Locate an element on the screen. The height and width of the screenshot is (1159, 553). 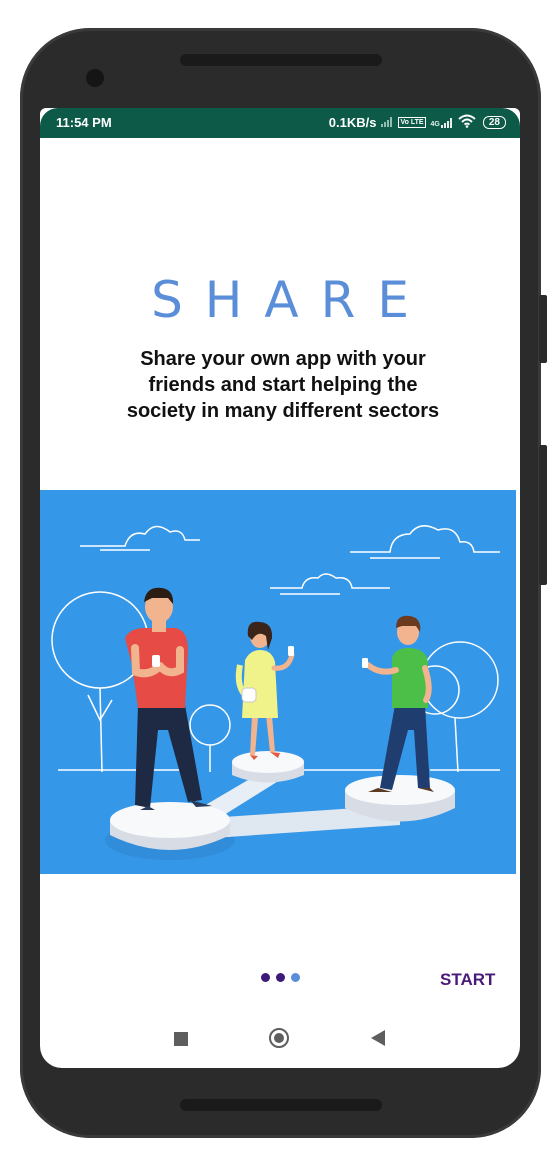
wifi-icon is located at coordinates (467, 122).